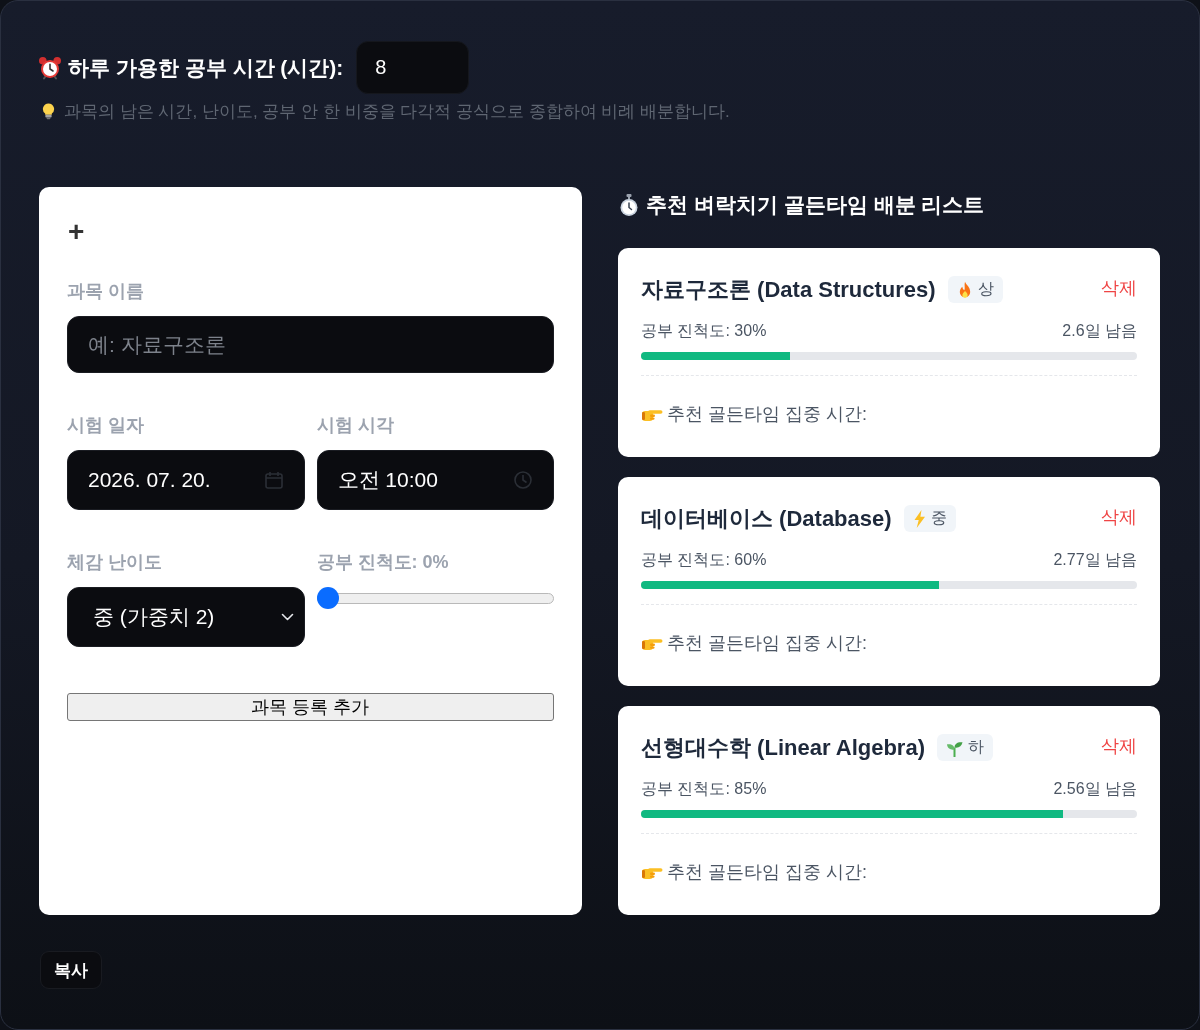  What do you see at coordinates (327, 598) in the screenshot?
I see `slider-thumb` at bounding box center [327, 598].